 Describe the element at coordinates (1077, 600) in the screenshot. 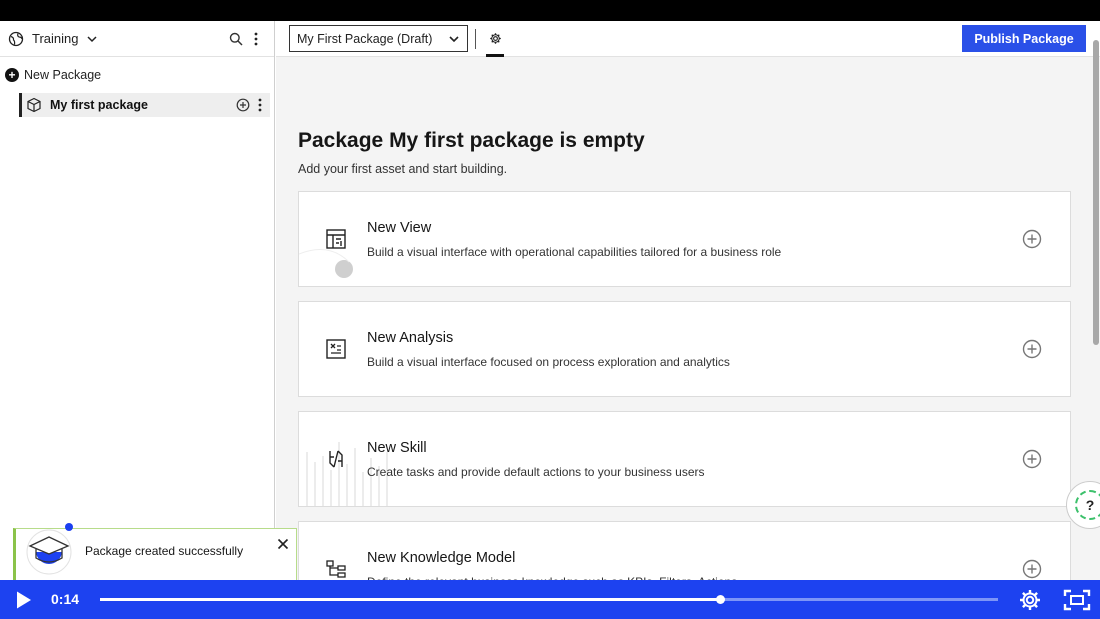

I see `fullscreen-icon` at that location.